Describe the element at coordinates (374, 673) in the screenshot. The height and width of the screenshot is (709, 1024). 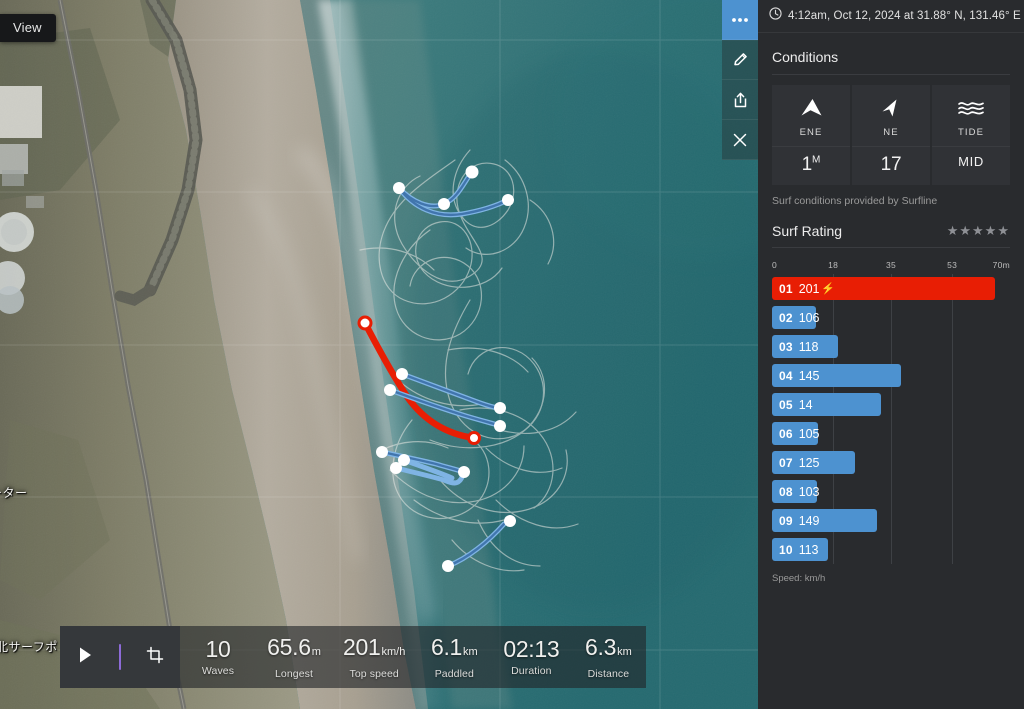
I see `stat-label: Top speed` at that location.